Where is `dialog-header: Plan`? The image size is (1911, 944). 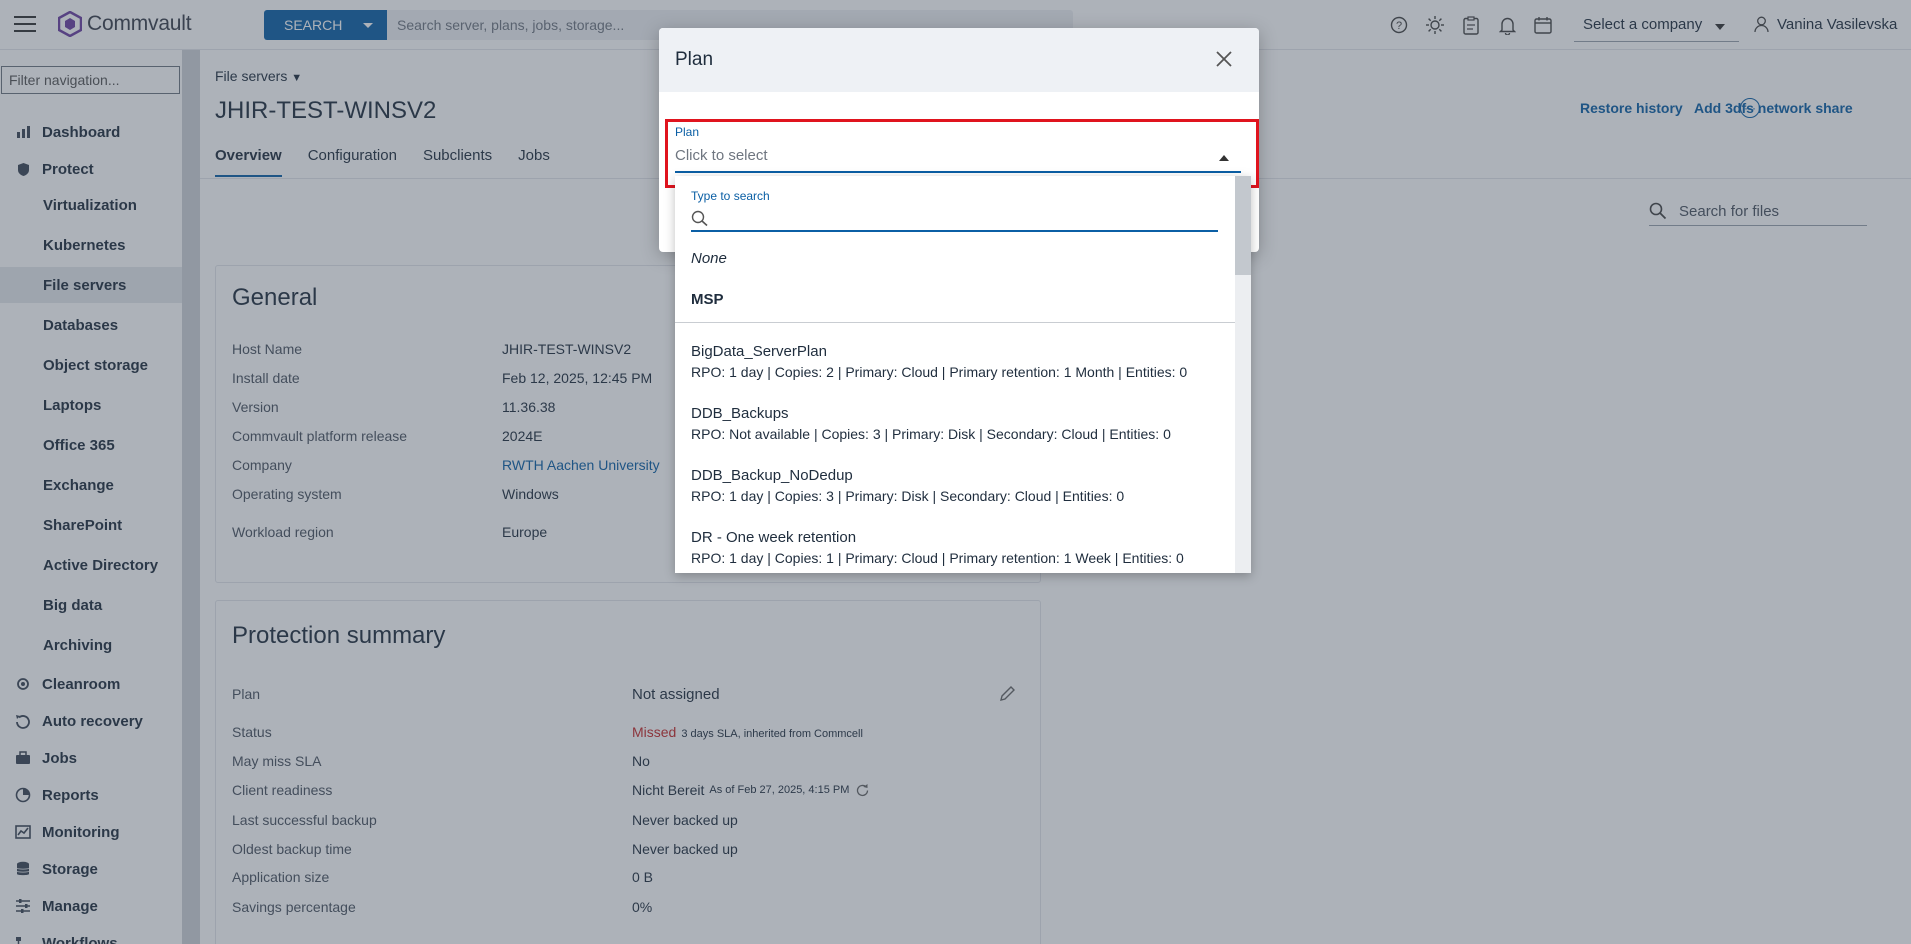 dialog-header: Plan is located at coordinates (959, 60).